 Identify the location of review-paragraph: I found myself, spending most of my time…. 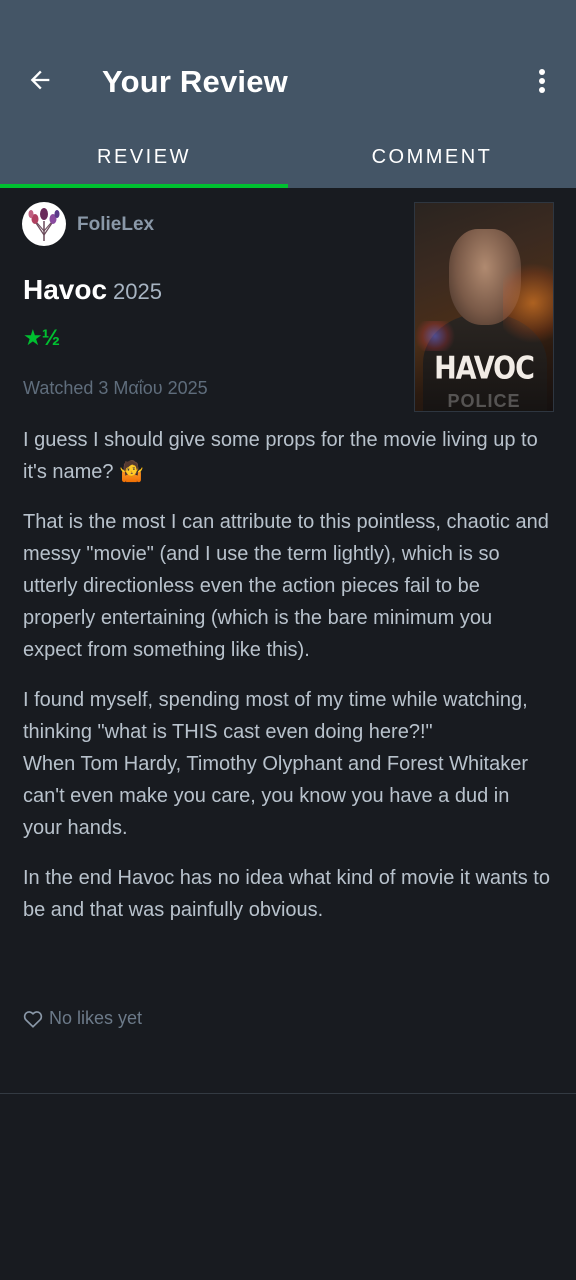
(276, 764).